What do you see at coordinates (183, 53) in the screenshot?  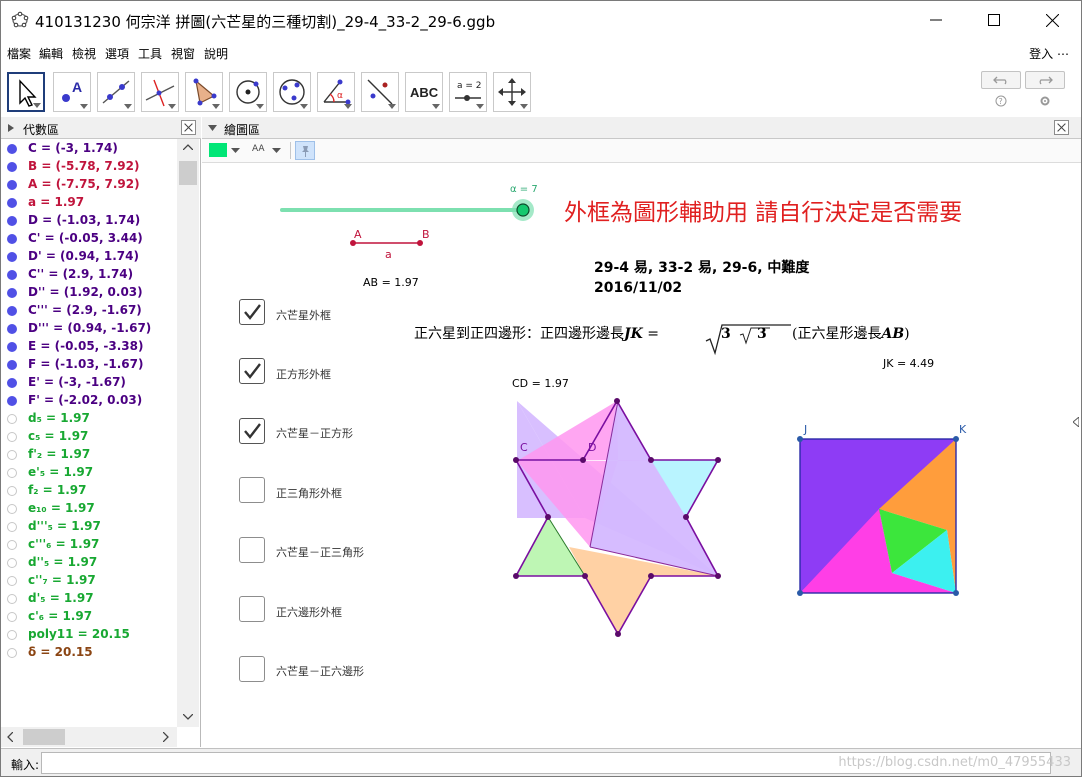 I see `menu-window: 視窗` at bounding box center [183, 53].